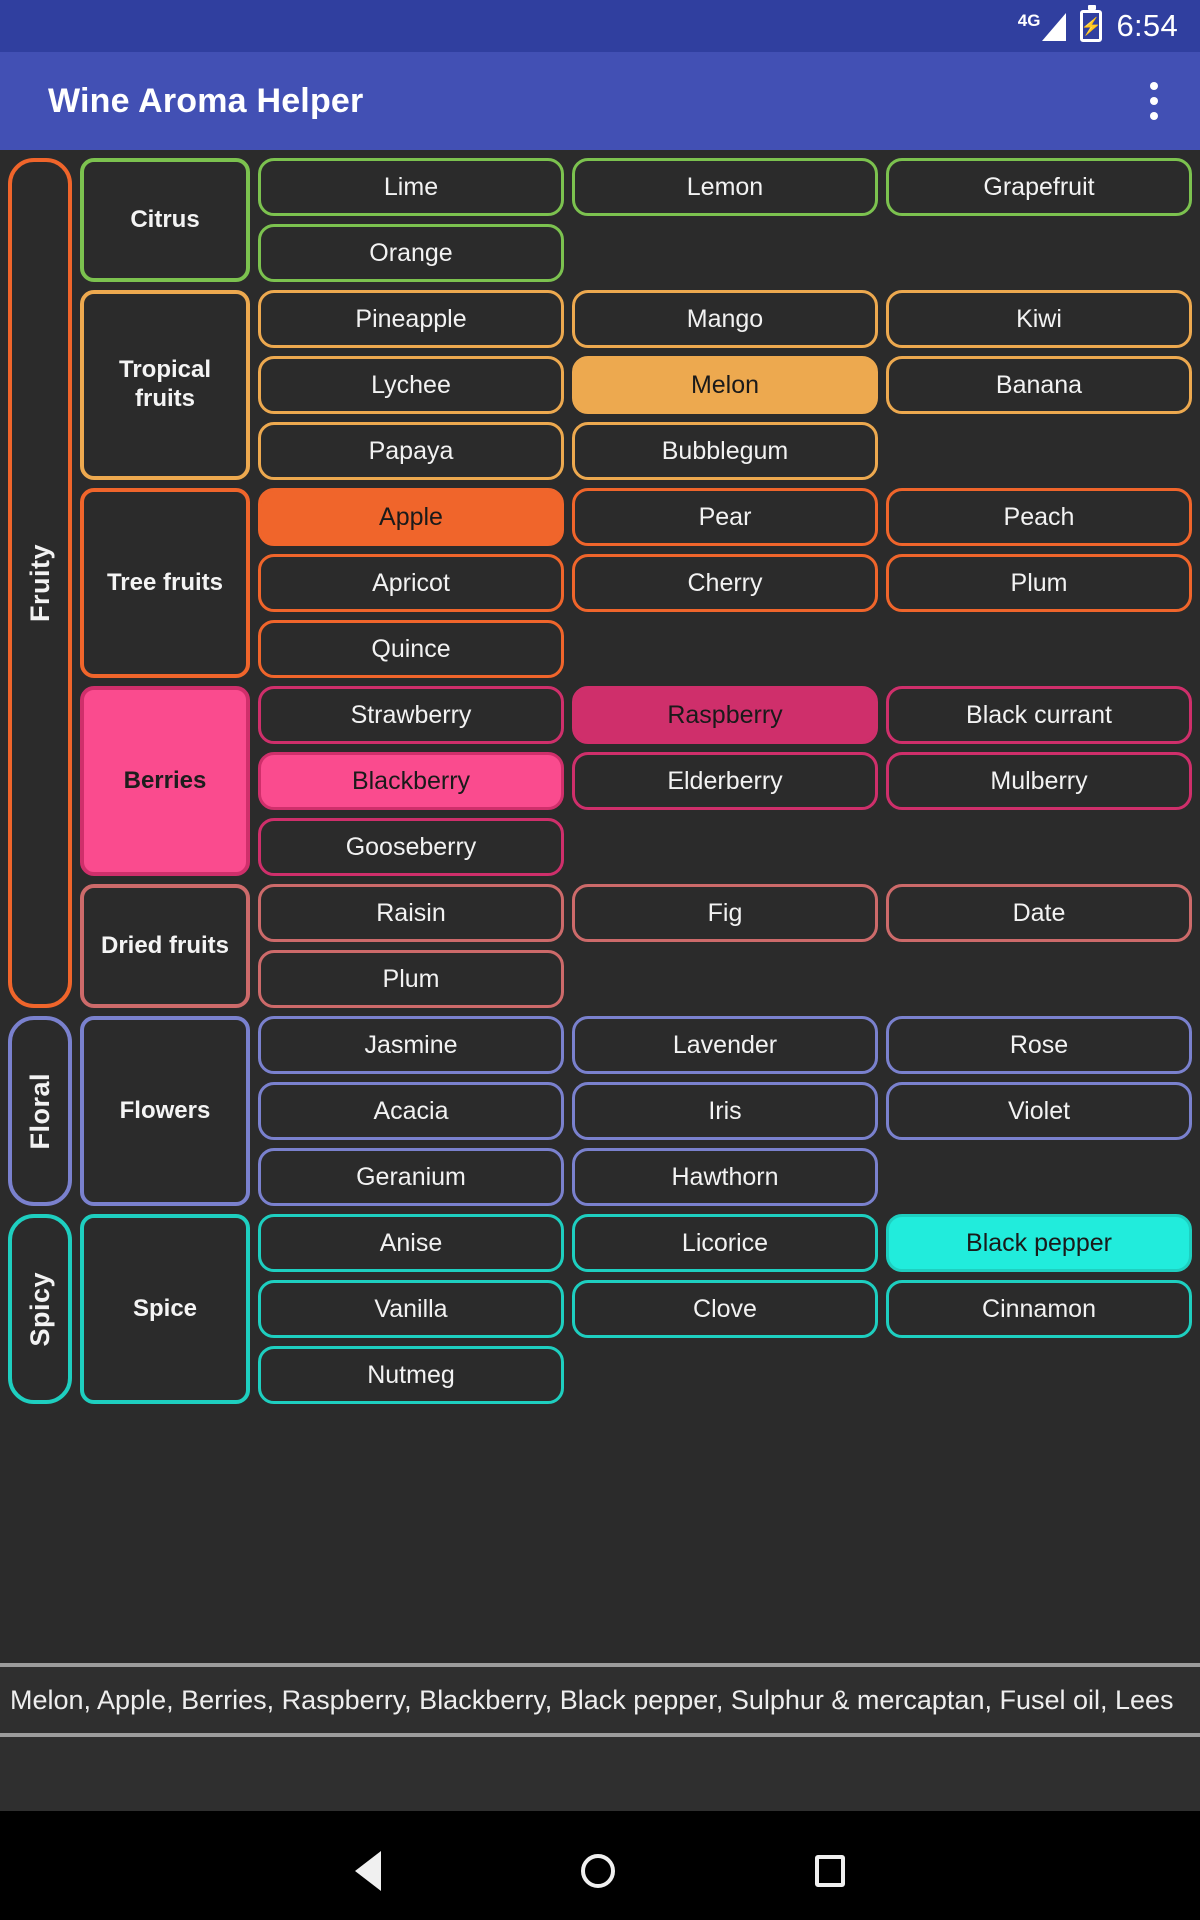 The image size is (1200, 1920). I want to click on aroma-chip-elderberry: Elderberry, so click(725, 781).